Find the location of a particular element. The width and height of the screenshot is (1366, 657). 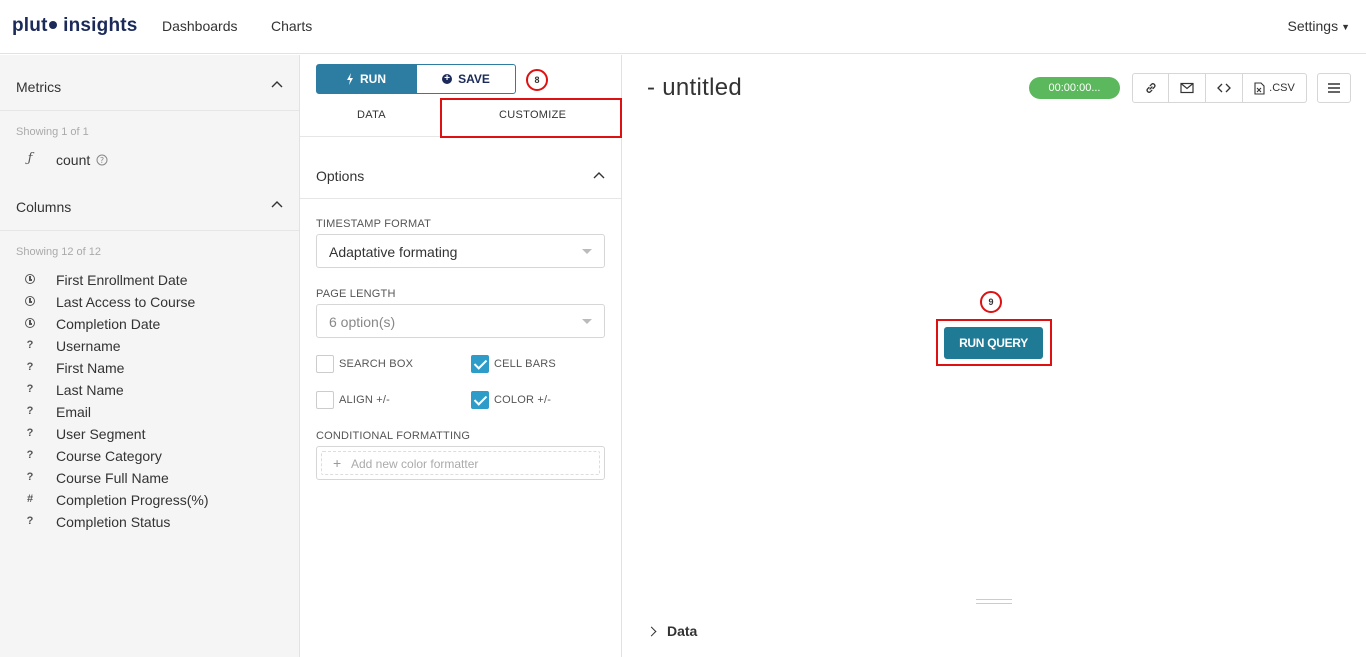

options-title: Options is located at coordinates (340, 176).